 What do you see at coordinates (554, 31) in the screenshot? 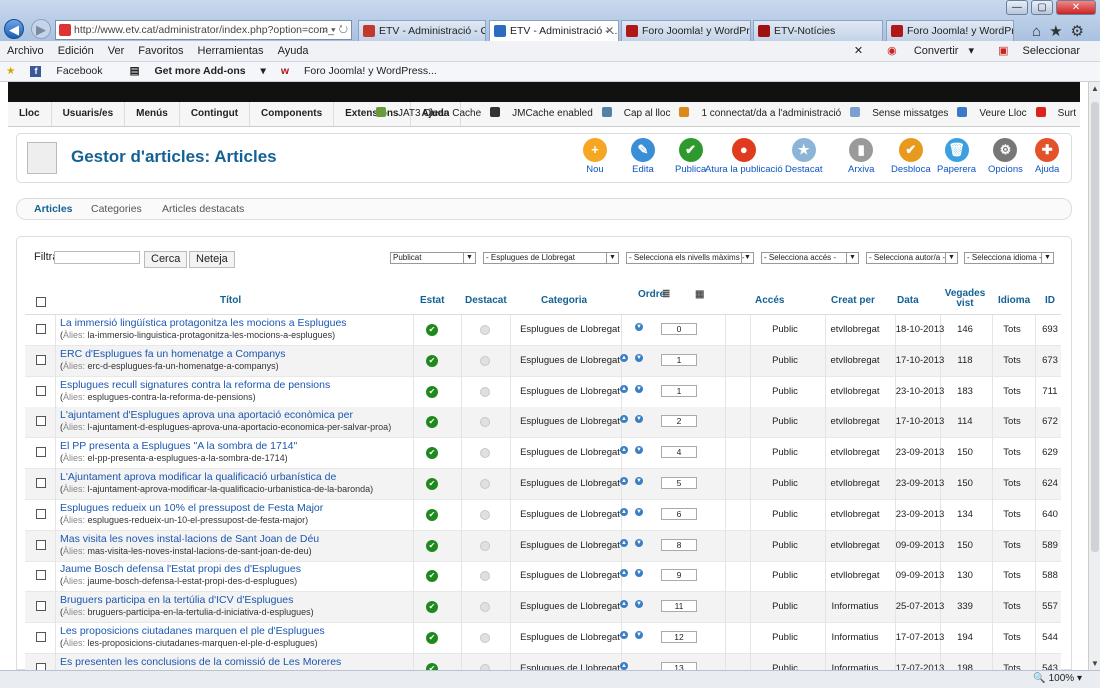
I see `browser-tab-1: ETV - Administració - ... ✕` at bounding box center [554, 31].